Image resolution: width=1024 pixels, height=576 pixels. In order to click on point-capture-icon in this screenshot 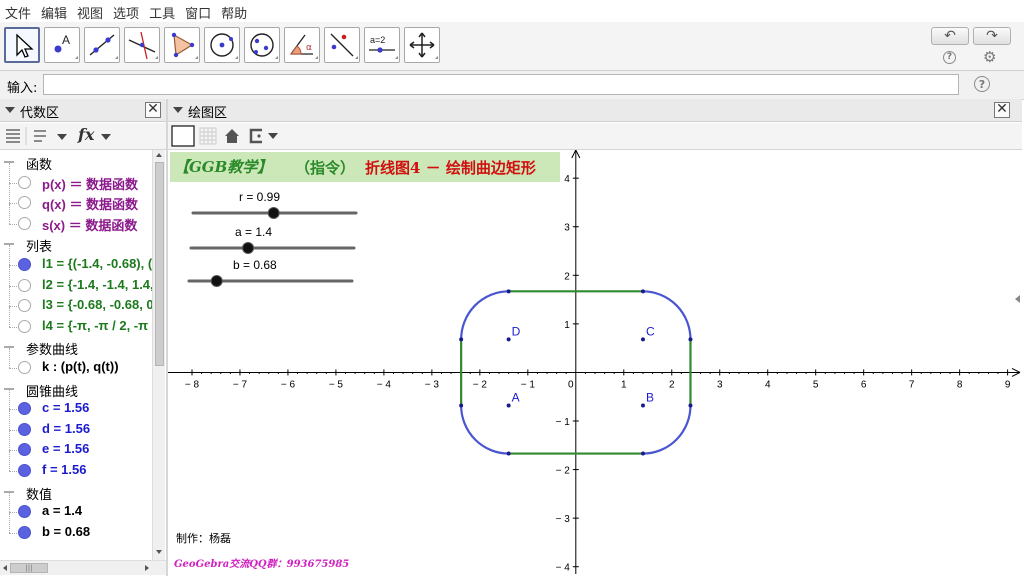, I will do `click(263, 136)`.